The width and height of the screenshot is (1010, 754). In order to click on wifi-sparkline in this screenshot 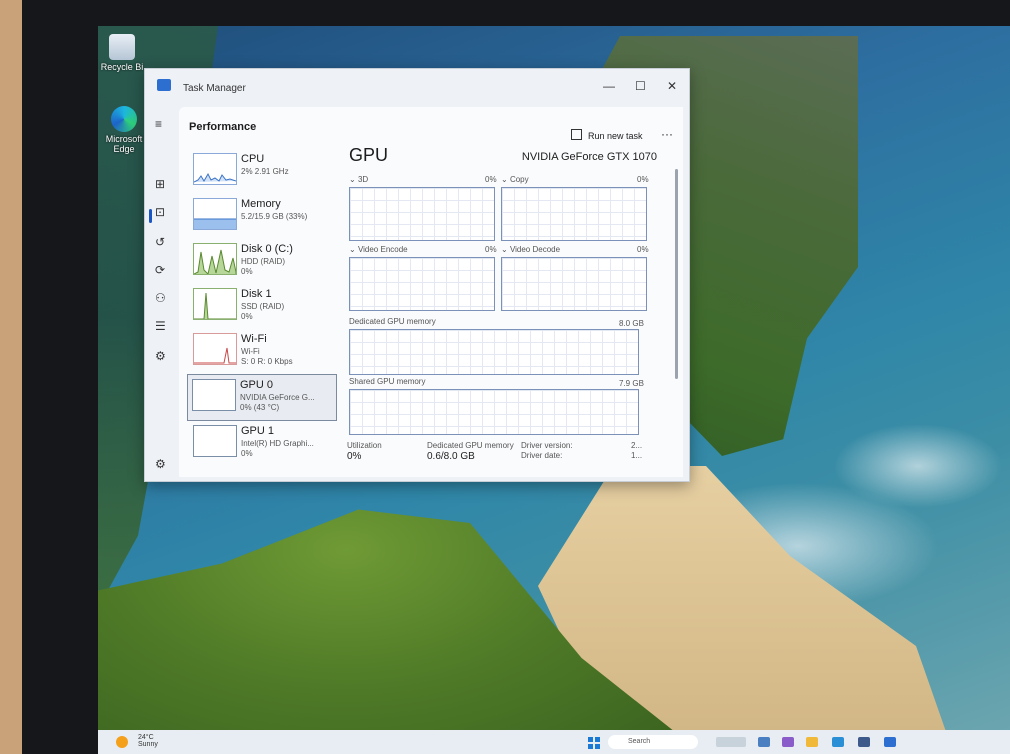, I will do `click(215, 349)`.